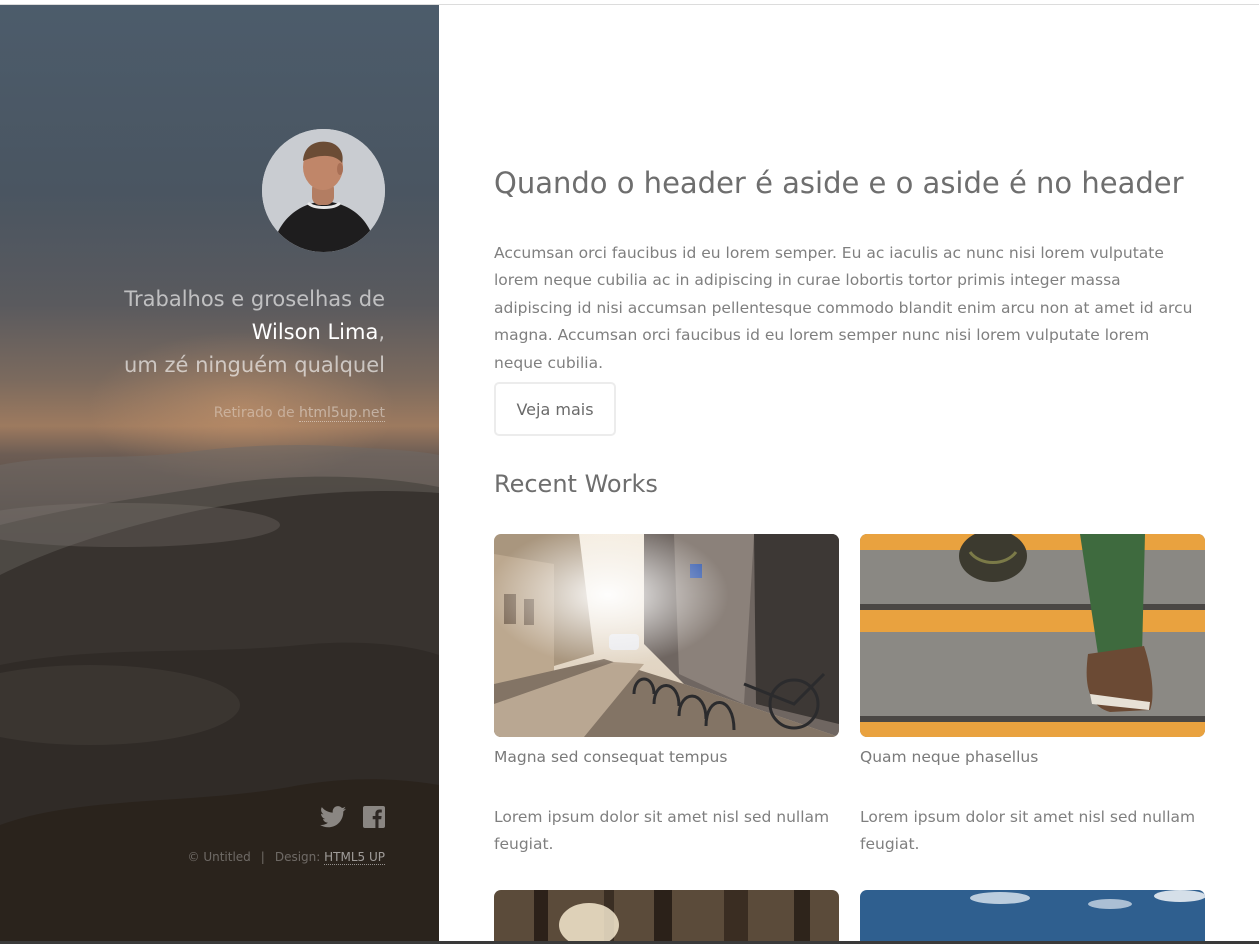  I want to click on sidebar-footer: © Untitled | Design: HTML5 UP, so click(286, 857).